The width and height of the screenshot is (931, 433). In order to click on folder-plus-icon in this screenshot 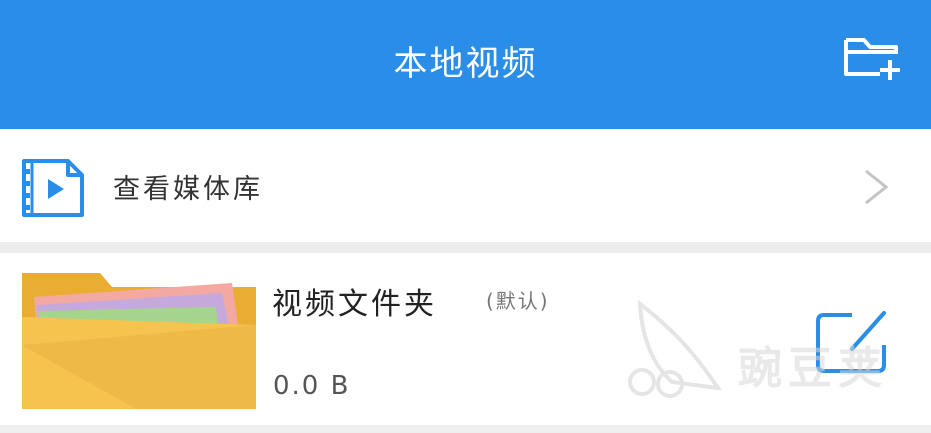, I will do `click(872, 60)`.